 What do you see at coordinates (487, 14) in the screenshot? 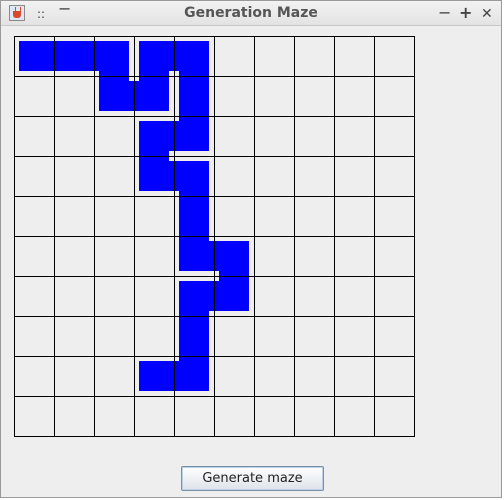
I see `close-icon: ✕` at bounding box center [487, 14].